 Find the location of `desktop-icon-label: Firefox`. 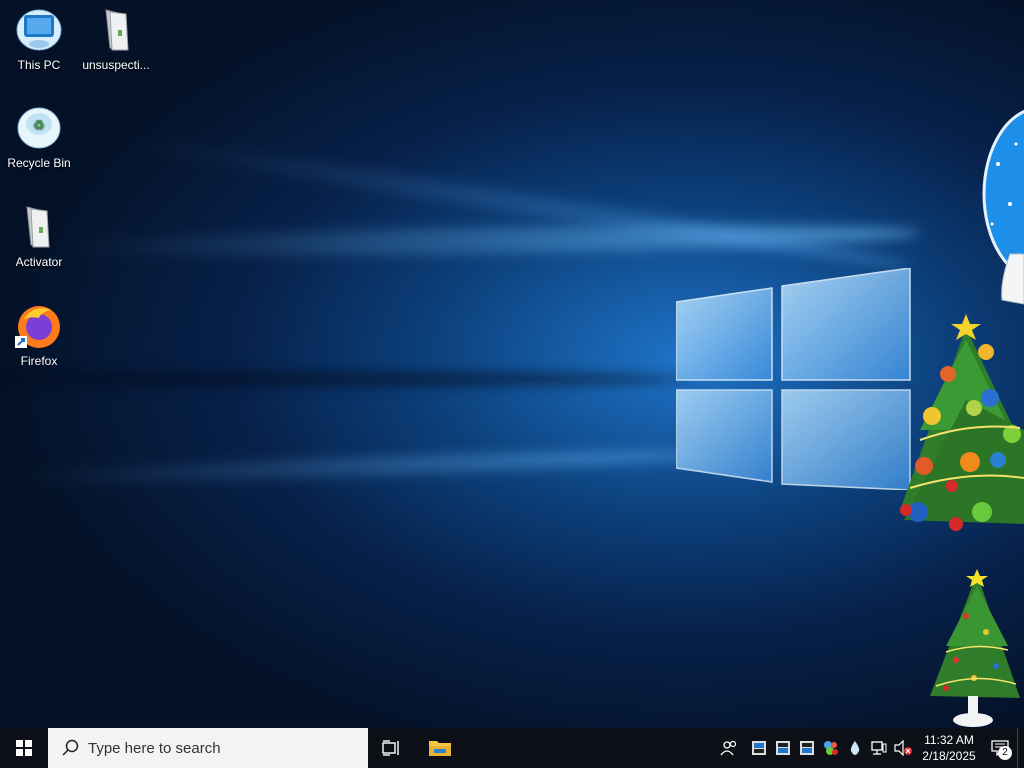

desktop-icon-label: Firefox is located at coordinates (39, 361).